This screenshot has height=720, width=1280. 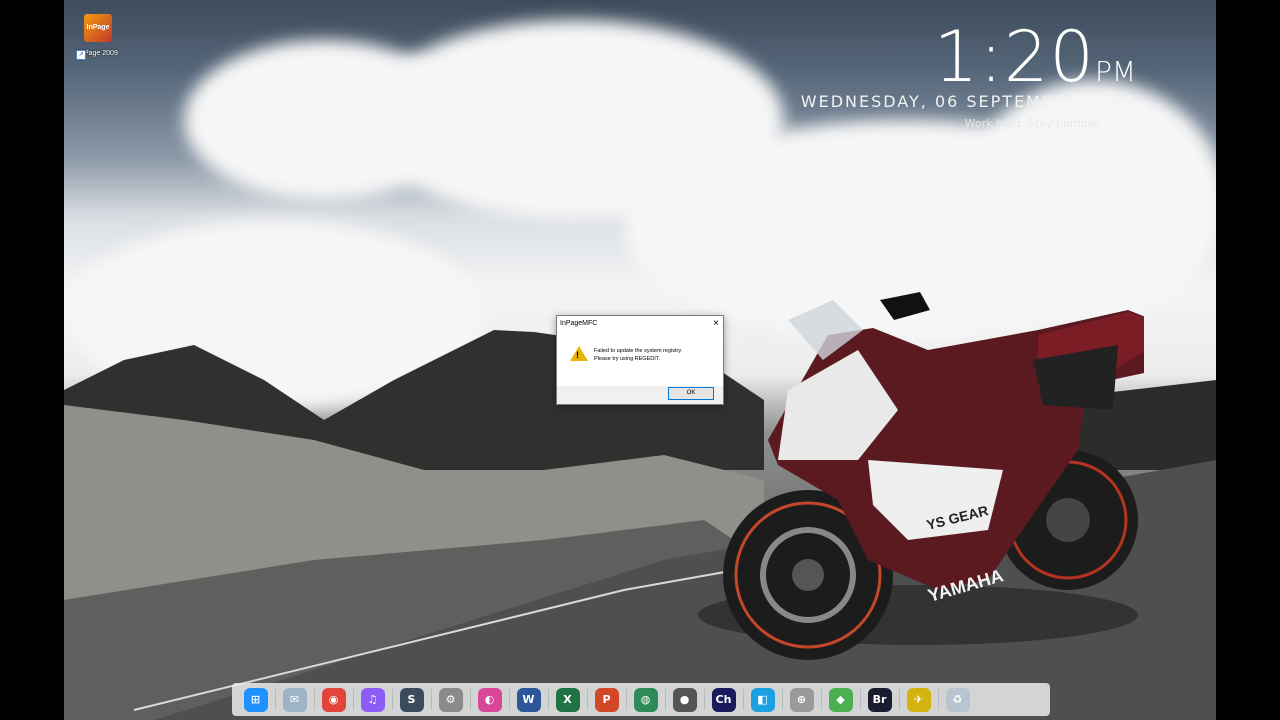 I want to click on gamepad-icon: ◆, so click(x=840, y=699).